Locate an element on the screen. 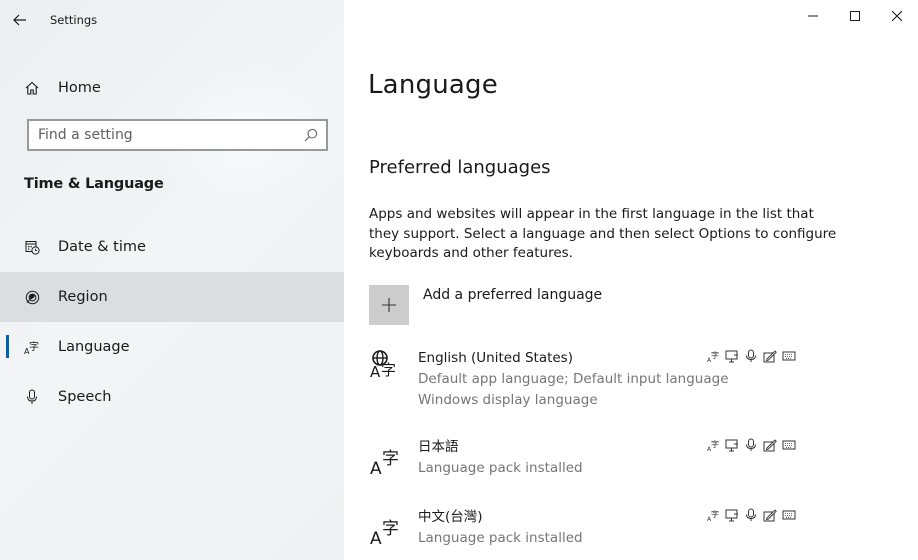 This screenshot has height=560, width=918. plus-icon is located at coordinates (389, 305).